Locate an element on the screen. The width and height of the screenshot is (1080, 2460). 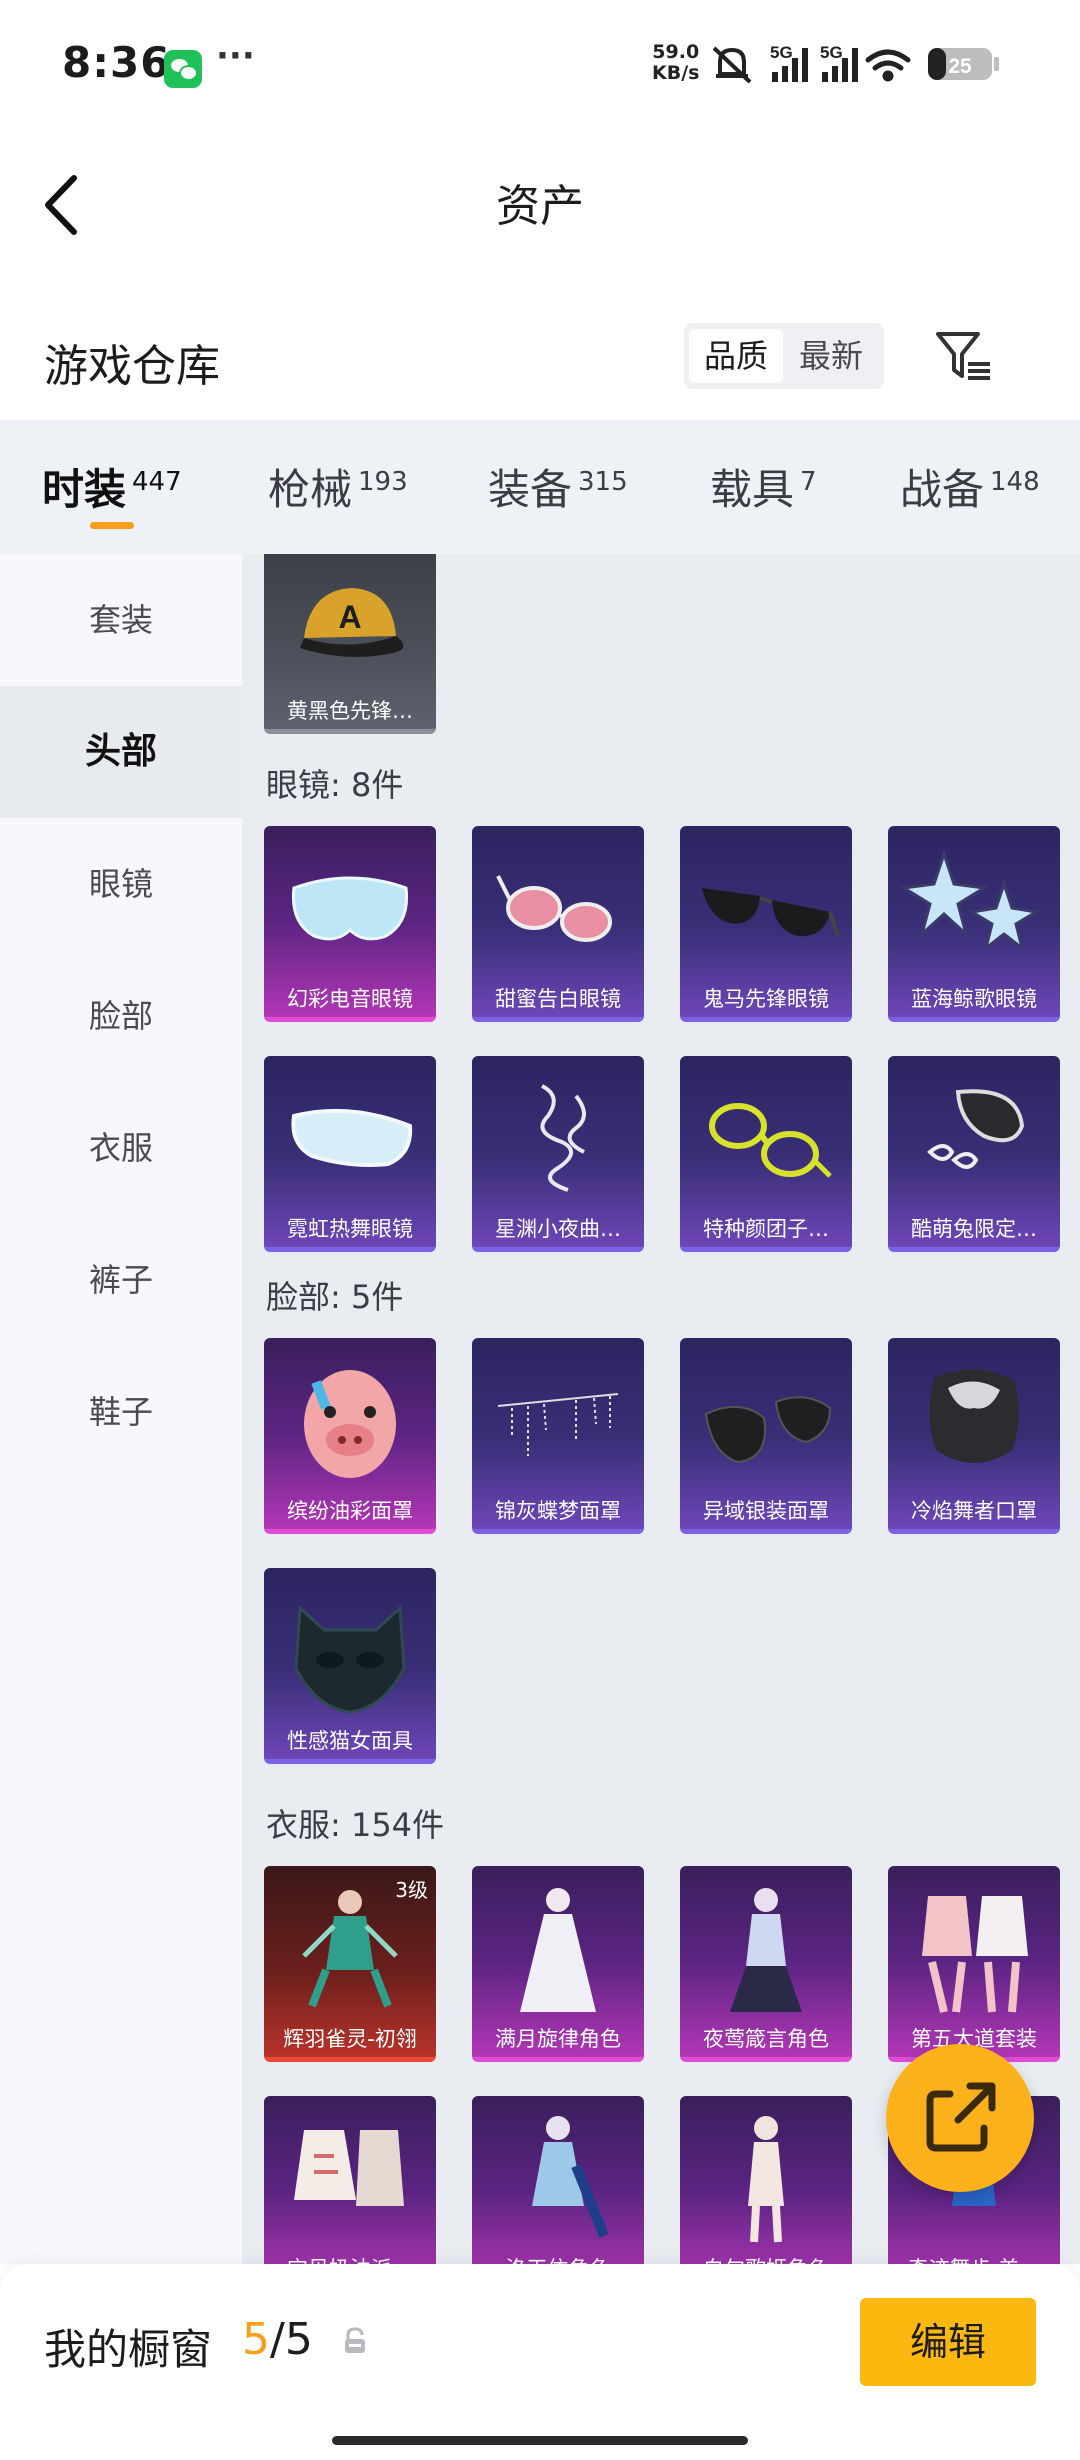
sidebar-item-glasses: 眼镜 is located at coordinates (121, 884).